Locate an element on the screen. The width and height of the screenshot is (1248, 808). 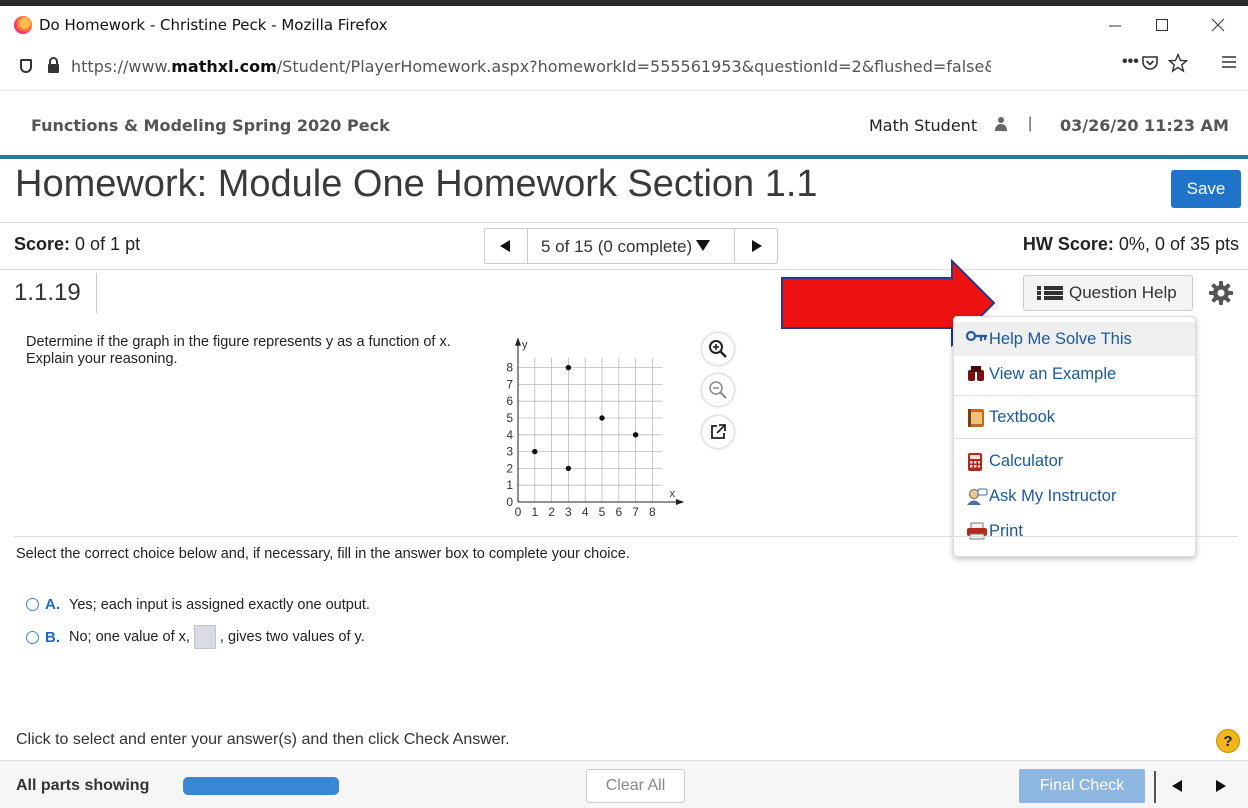
next-question-button is located at coordinates (755, 246).